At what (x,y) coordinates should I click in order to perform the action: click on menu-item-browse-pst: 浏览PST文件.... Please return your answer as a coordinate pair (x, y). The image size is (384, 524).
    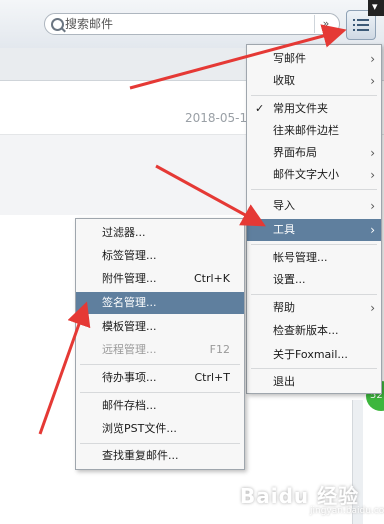
    Looking at the image, I should click on (160, 429).